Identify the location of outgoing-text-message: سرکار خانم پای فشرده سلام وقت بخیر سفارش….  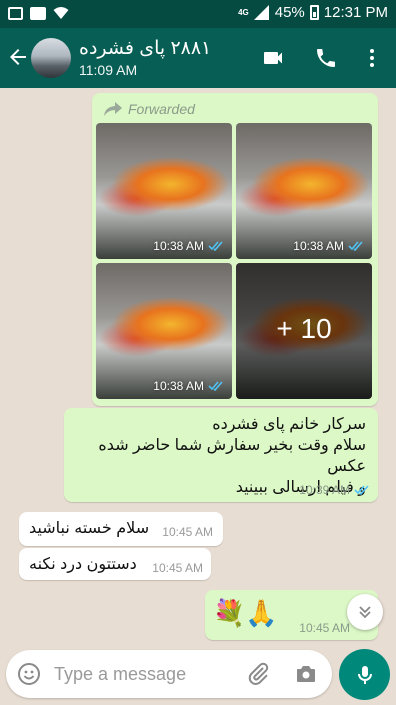
(221, 455).